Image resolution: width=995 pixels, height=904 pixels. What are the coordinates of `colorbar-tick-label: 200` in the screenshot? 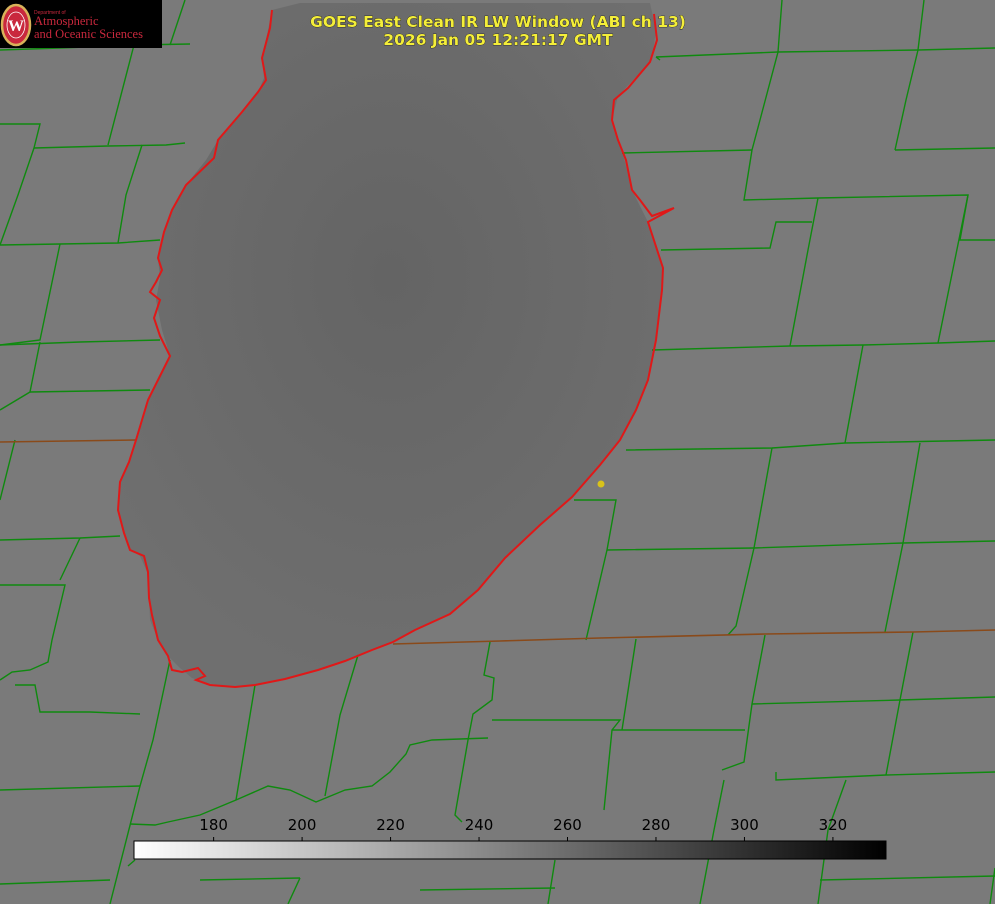 It's located at (302, 825).